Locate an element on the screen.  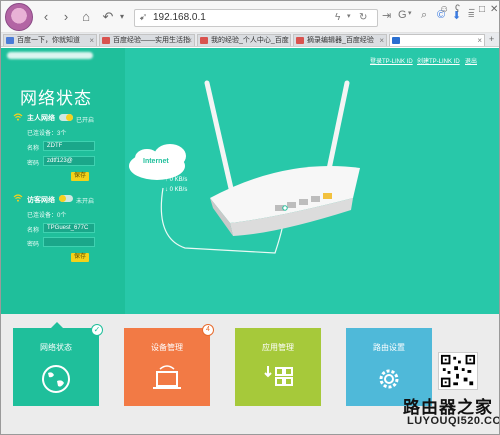
home-icon: ⌂ is located at coordinates (86, 17).